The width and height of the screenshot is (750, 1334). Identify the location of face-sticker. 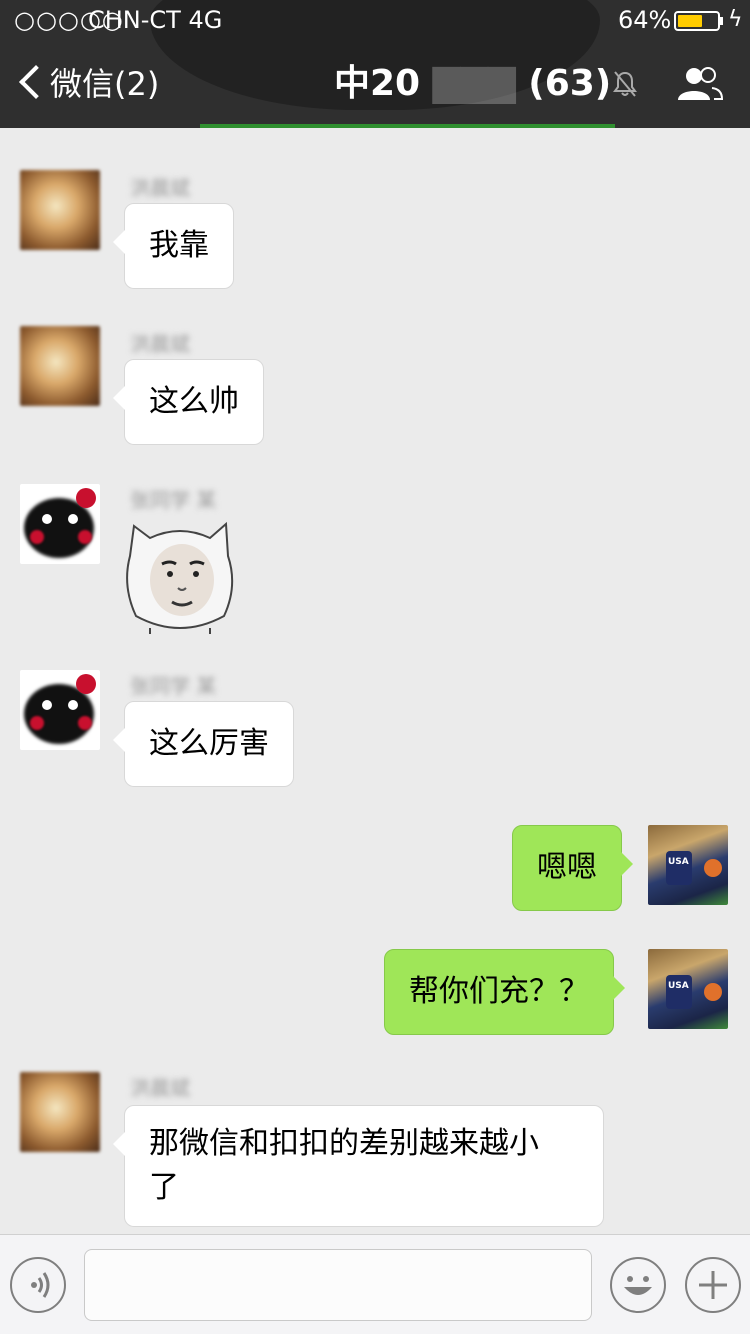
(180, 575).